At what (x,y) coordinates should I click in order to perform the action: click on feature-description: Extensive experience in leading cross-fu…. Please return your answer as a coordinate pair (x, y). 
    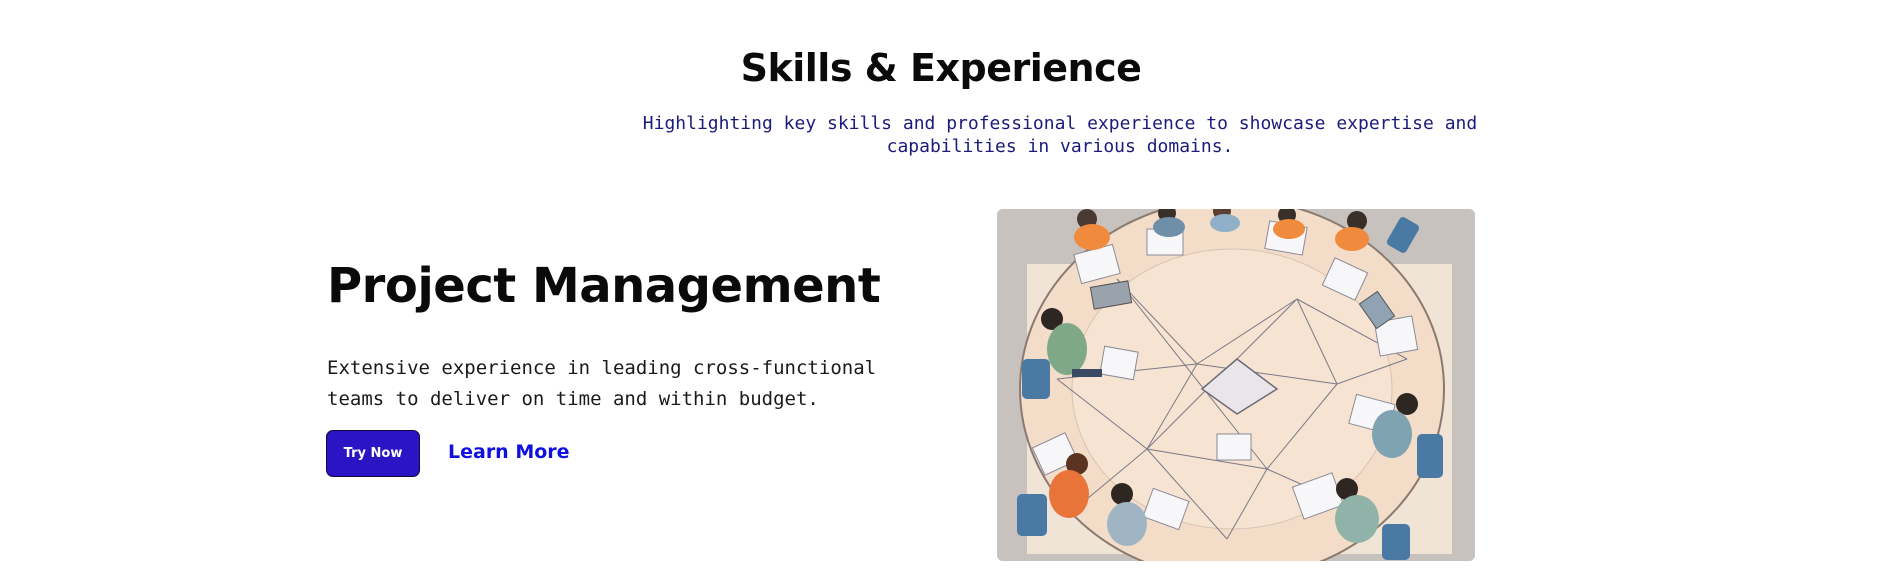
    Looking at the image, I should click on (602, 383).